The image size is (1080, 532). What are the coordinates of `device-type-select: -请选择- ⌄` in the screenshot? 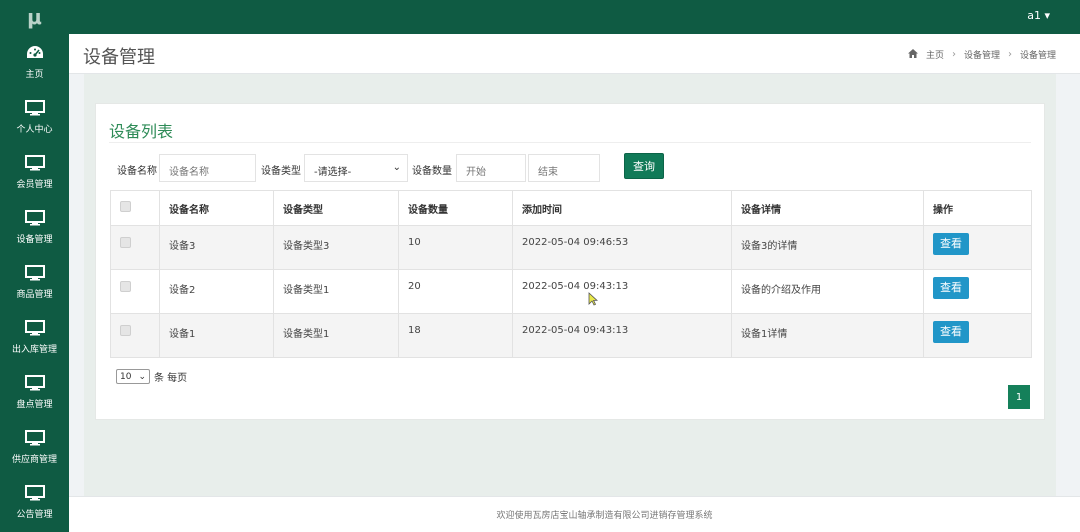 It's located at (356, 168).